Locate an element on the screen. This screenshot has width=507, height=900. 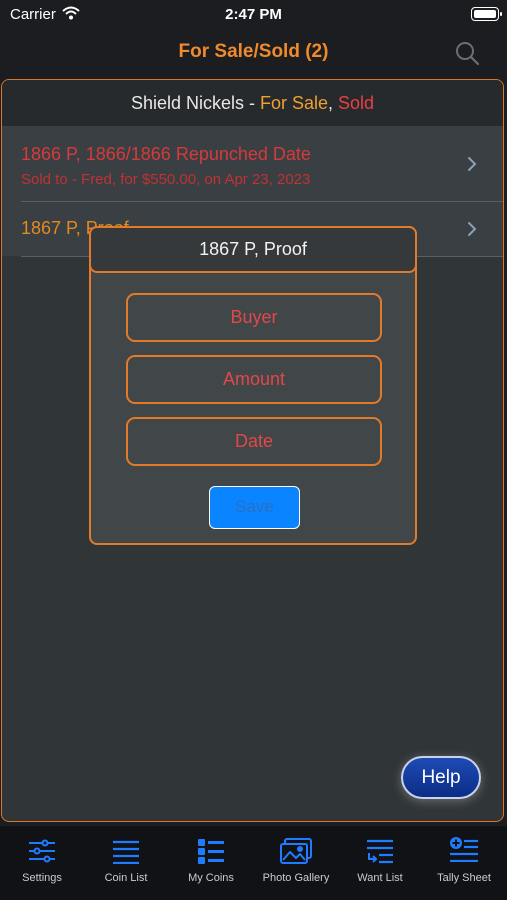
tally-add-icon is located at coordinates (464, 849).